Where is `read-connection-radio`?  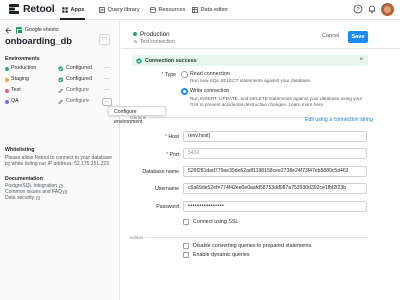 read-connection-radio is located at coordinates (184, 74).